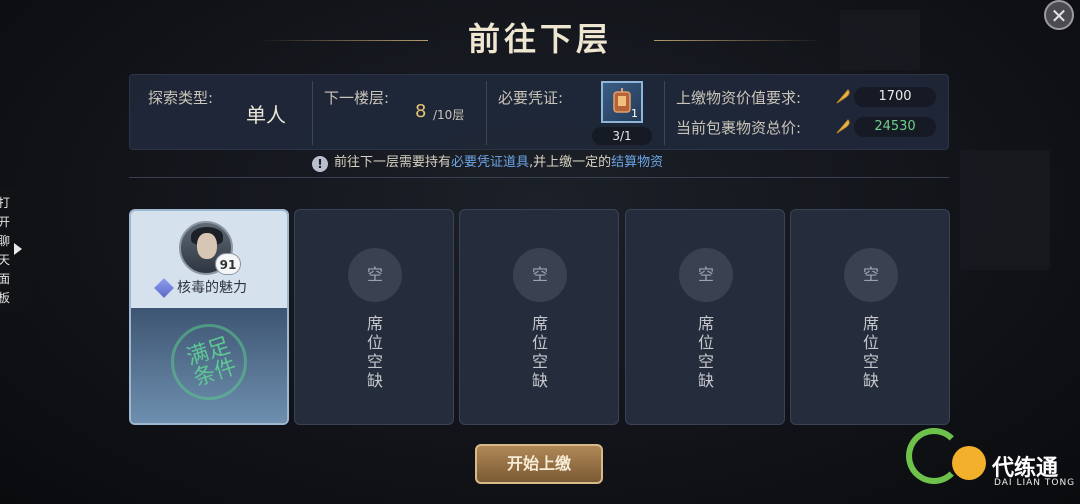  I want to click on notice-message: ! 前往下一层需要持有必要凭证道具,并上缴一定的结算物资, so click(542, 163).